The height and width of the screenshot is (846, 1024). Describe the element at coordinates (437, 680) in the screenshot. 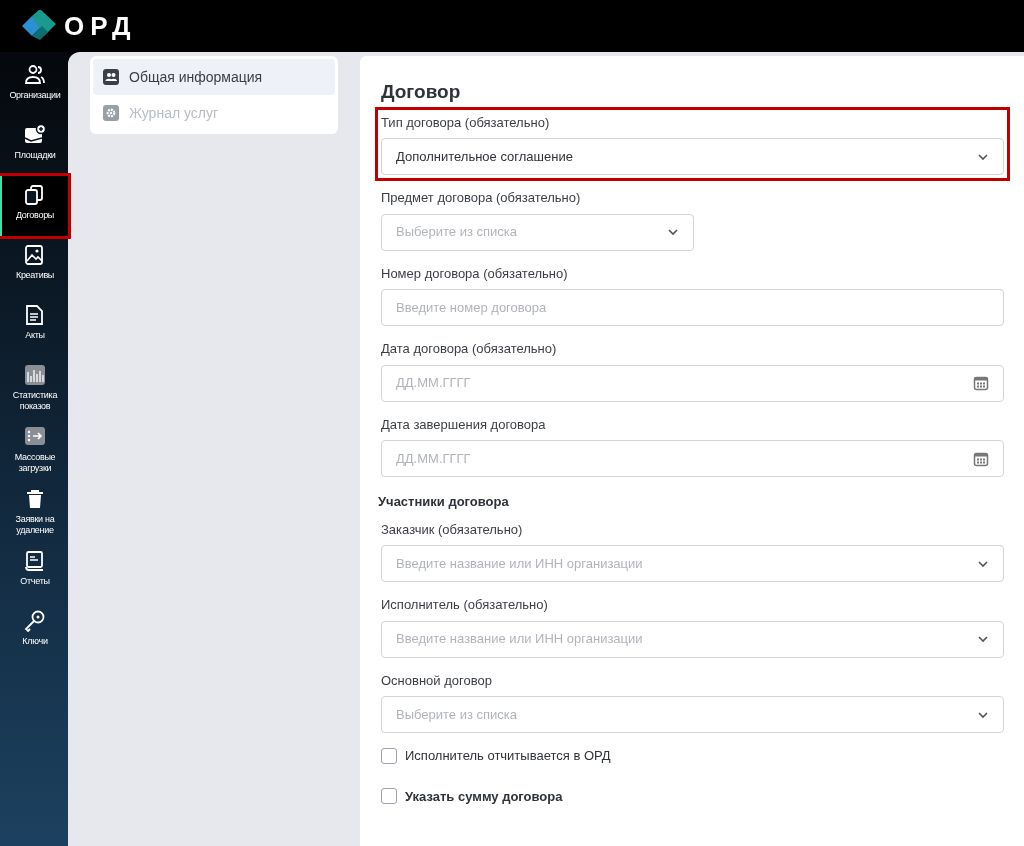

I see `field-label: Основной договор` at that location.